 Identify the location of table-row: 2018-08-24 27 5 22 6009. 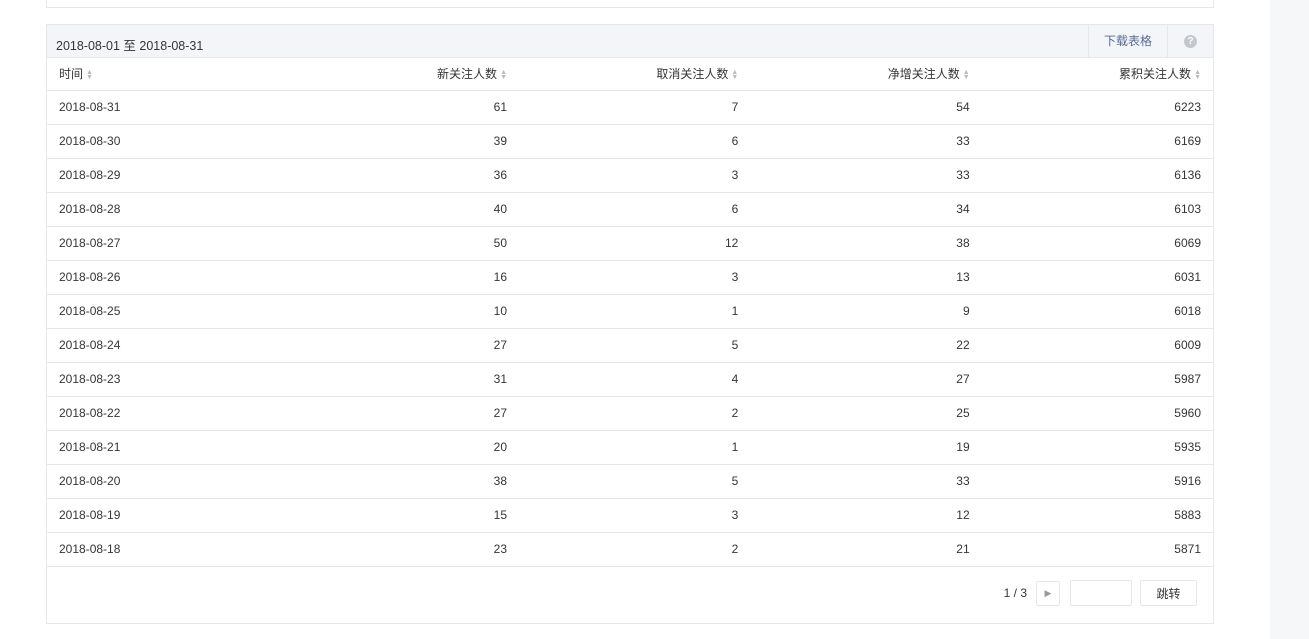
(630, 345).